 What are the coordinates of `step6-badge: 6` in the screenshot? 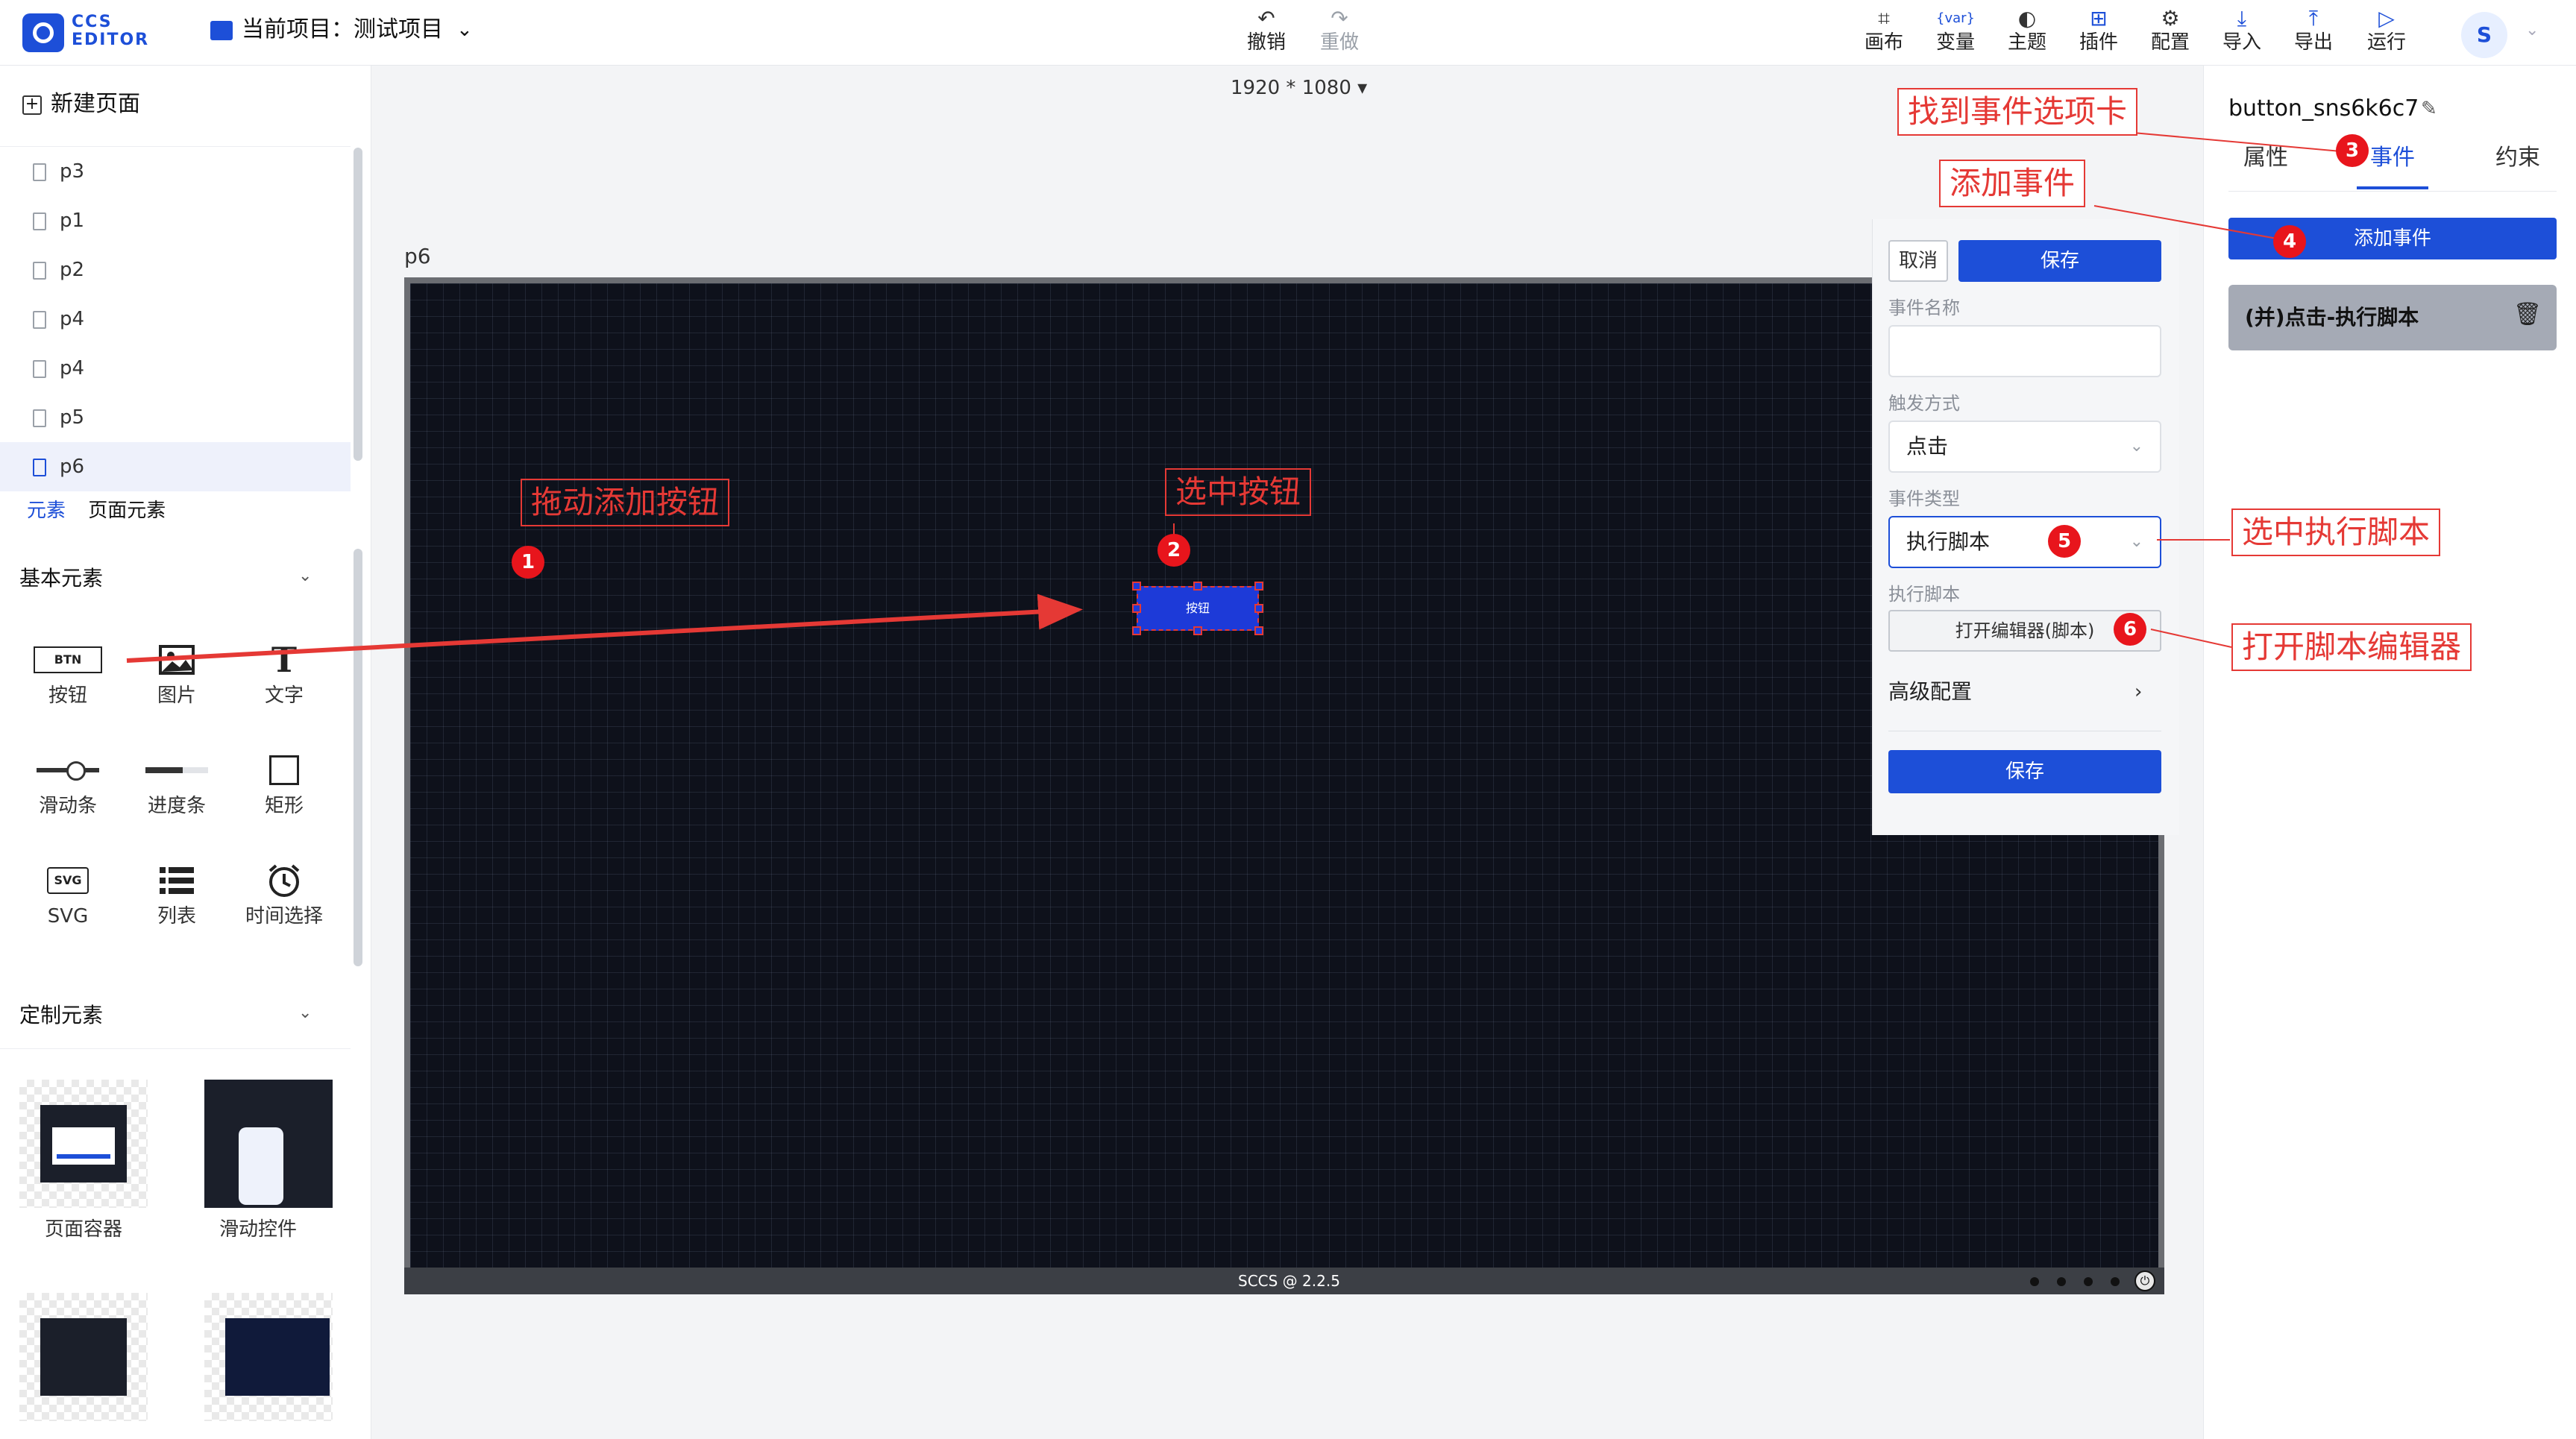 It's located at (2130, 629).